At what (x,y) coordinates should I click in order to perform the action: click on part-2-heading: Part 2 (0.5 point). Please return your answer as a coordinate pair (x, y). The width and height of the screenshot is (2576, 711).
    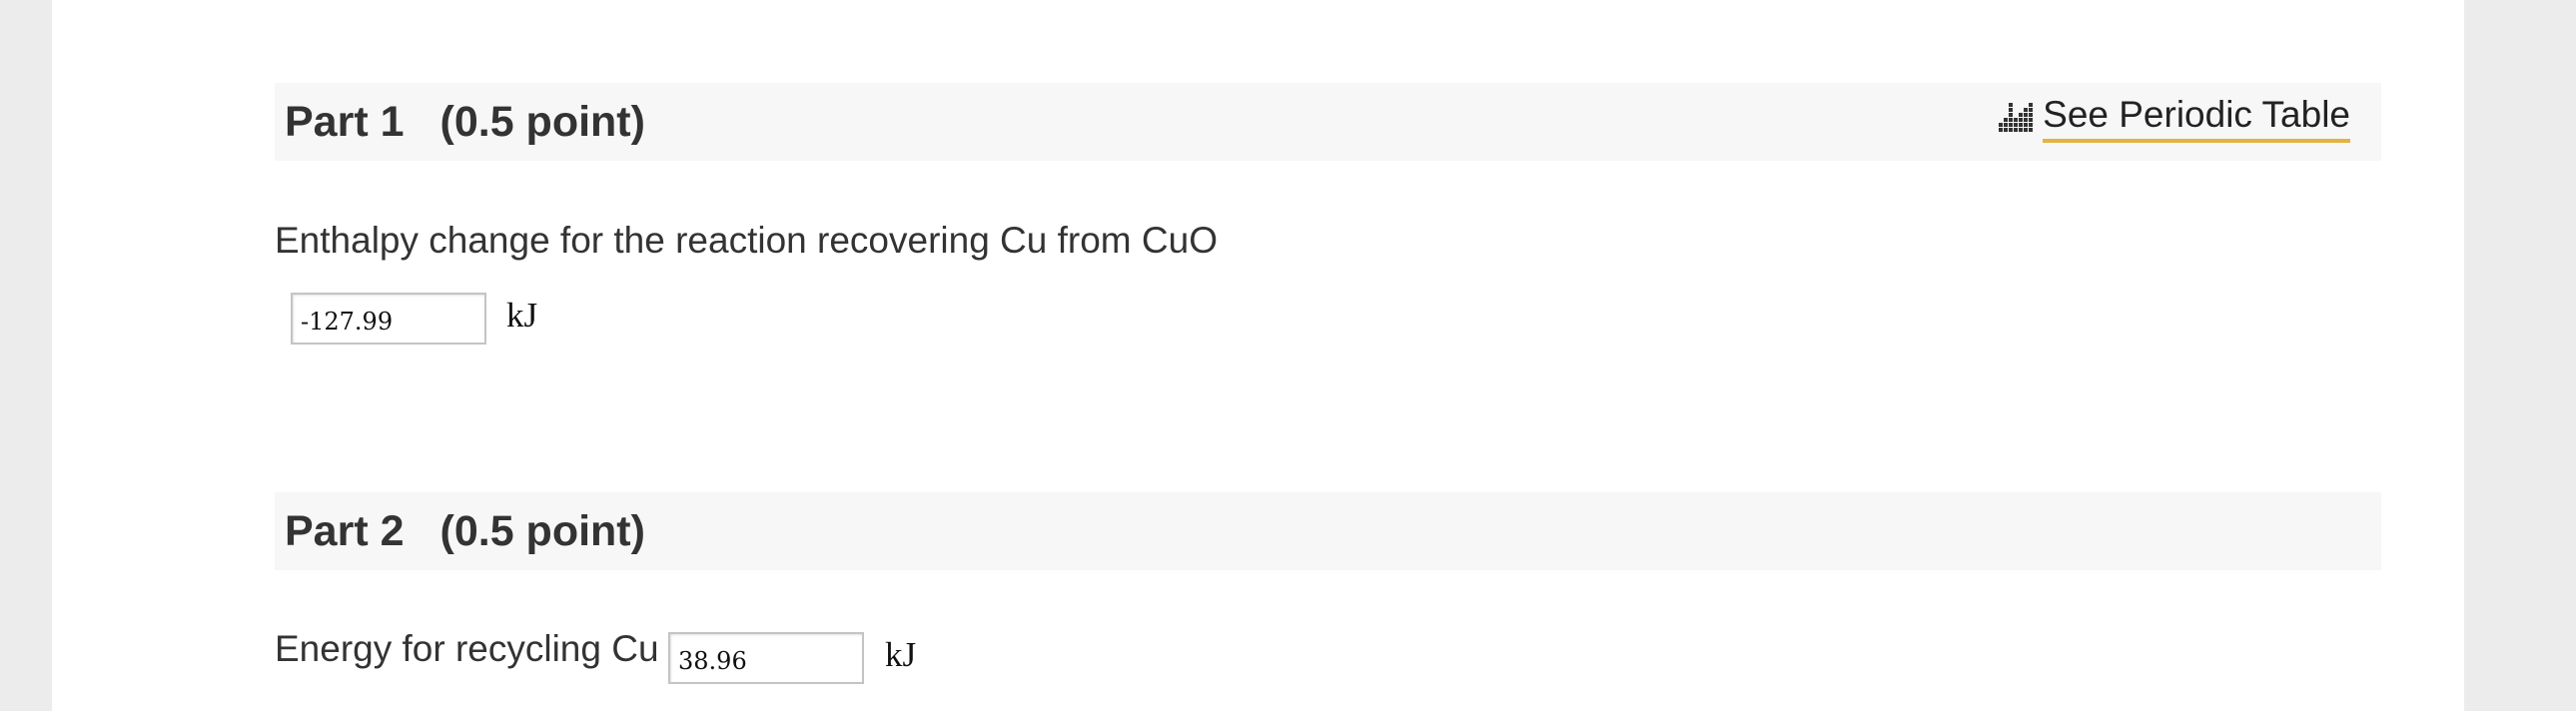
    Looking at the image, I should click on (465, 531).